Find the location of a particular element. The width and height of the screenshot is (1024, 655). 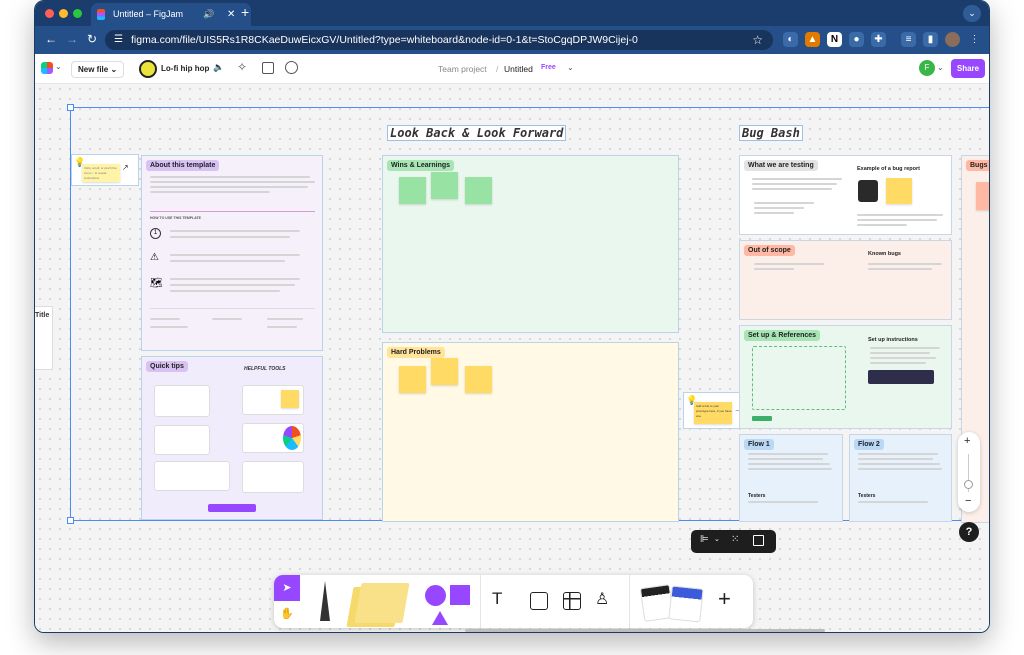

minimize-window-button is located at coordinates (63, 13).